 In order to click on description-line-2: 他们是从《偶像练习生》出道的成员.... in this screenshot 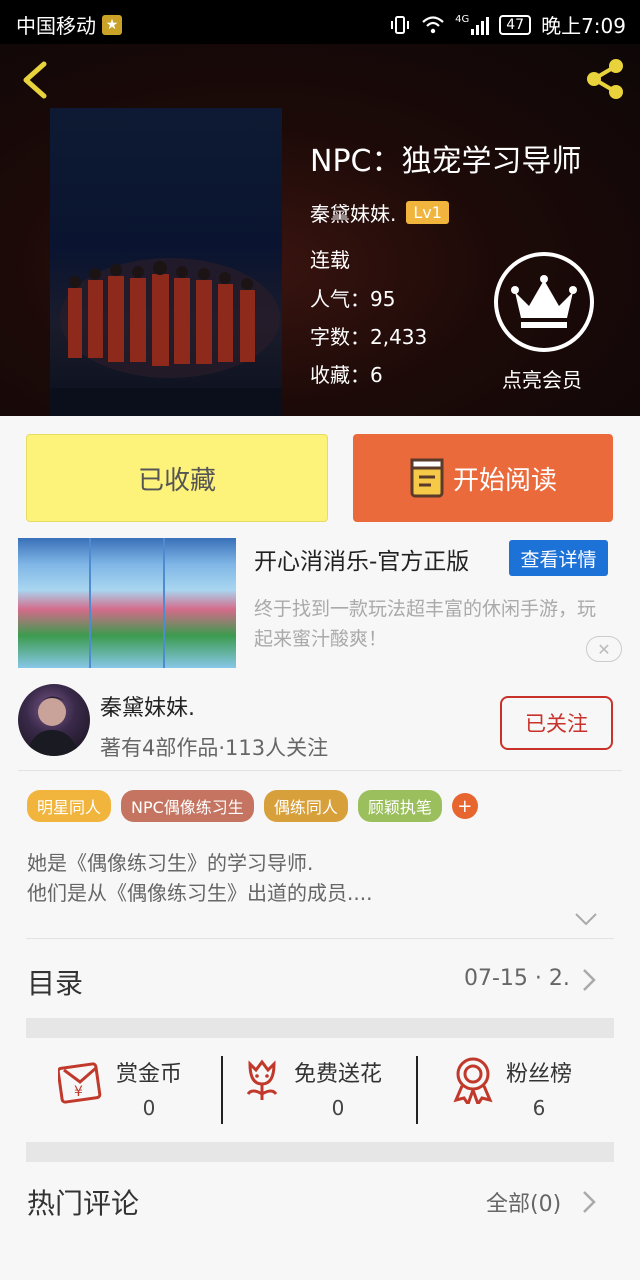, I will do `click(200, 893)`.